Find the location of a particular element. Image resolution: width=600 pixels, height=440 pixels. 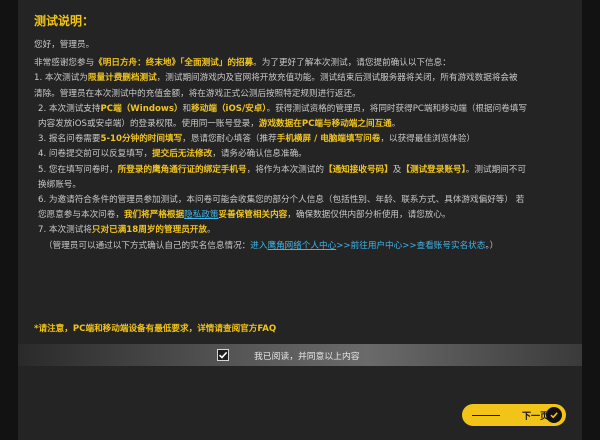

item-highlight: 移动端（iOS/安卓） is located at coordinates (229, 108).